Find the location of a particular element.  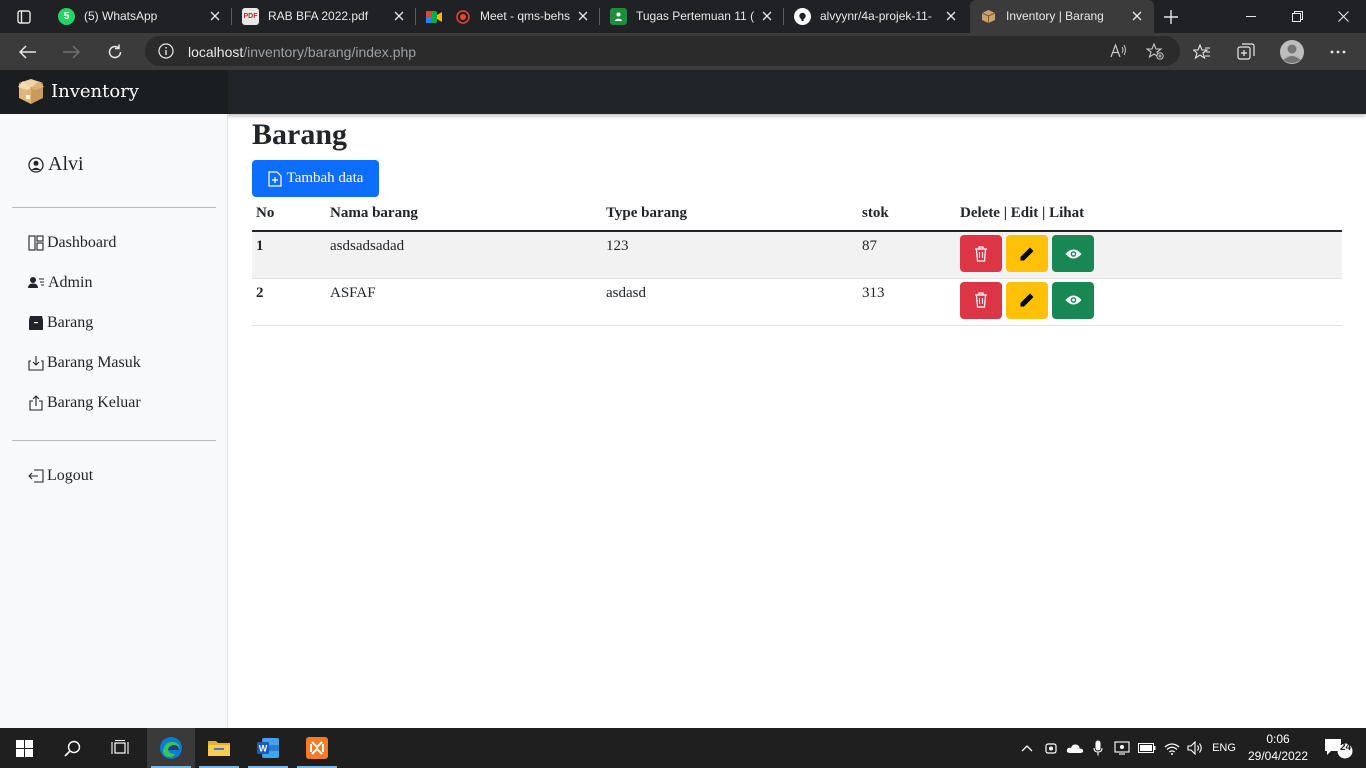

top-navbar: Inventory is located at coordinates (683, 92).